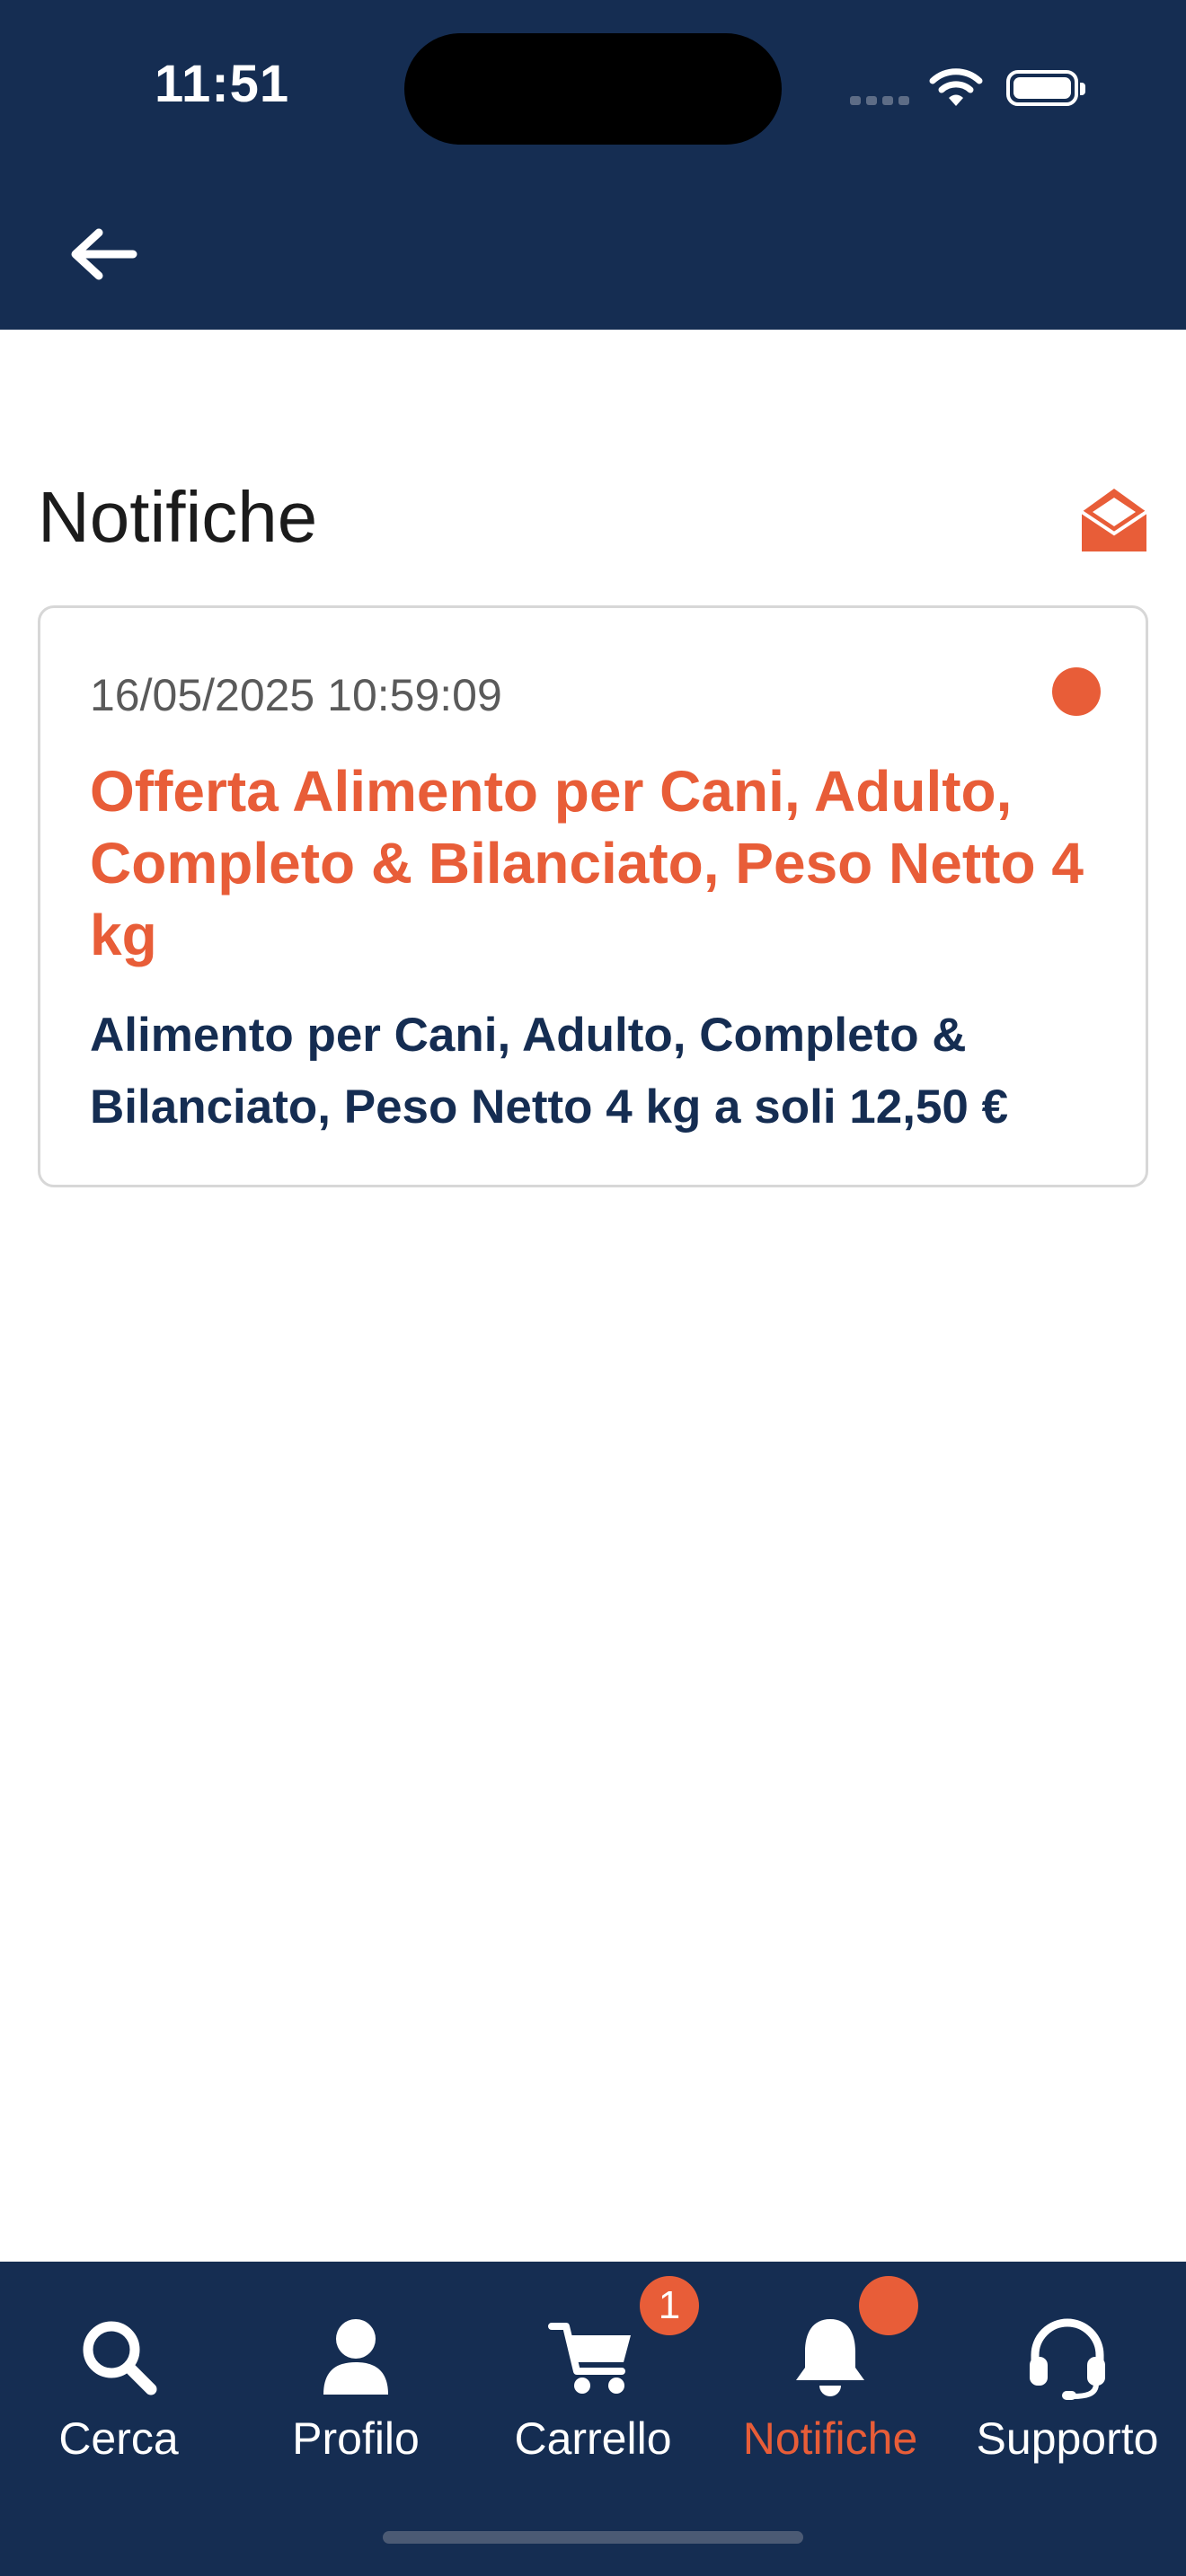  What do you see at coordinates (1067, 2438) in the screenshot?
I see `tab-label: Supporto` at bounding box center [1067, 2438].